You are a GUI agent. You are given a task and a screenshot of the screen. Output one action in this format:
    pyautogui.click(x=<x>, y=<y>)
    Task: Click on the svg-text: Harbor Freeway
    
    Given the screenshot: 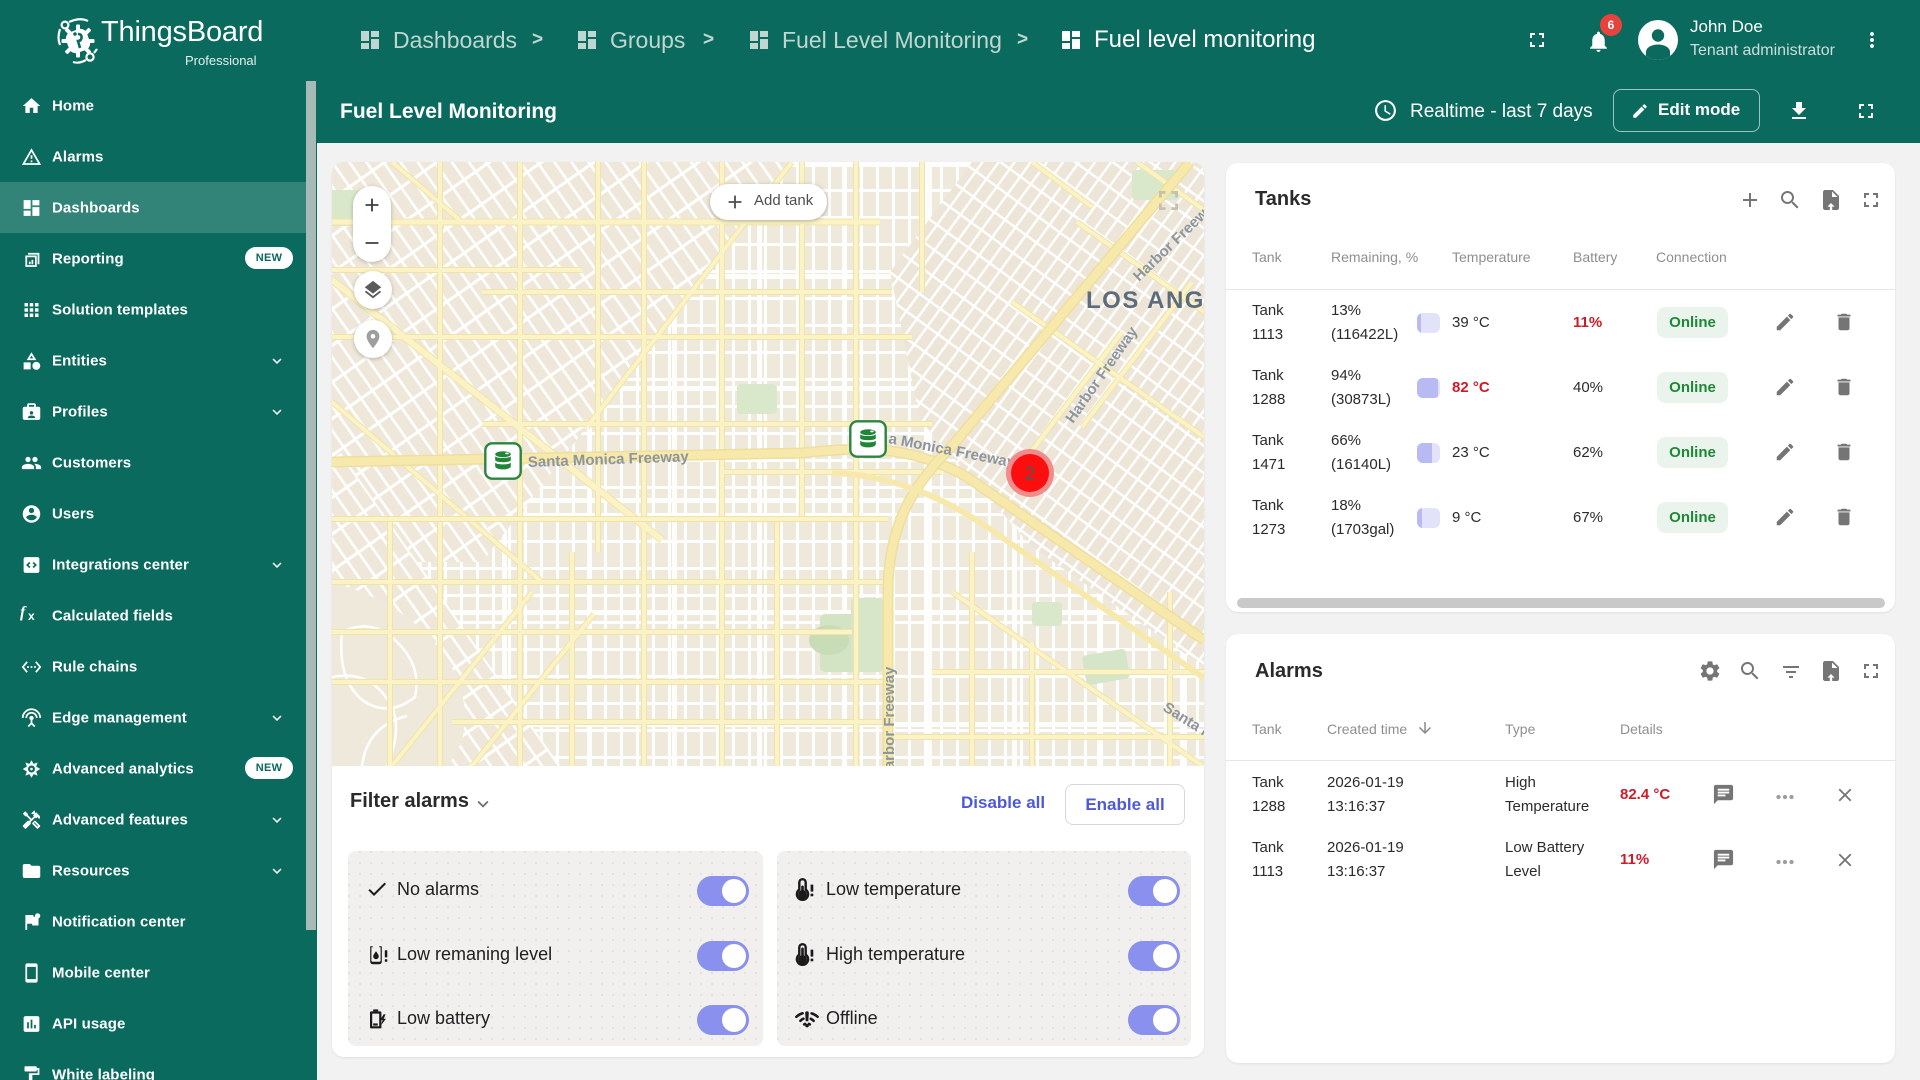 What is the action you would take?
    pyautogui.click(x=889, y=716)
    